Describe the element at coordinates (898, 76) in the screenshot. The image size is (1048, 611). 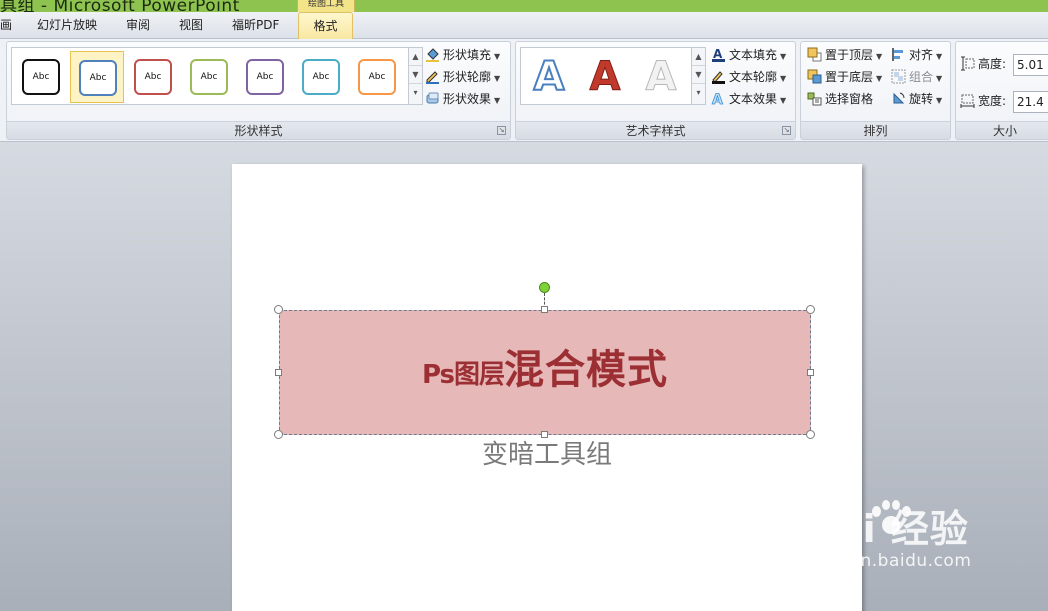
I see `group-icon` at that location.